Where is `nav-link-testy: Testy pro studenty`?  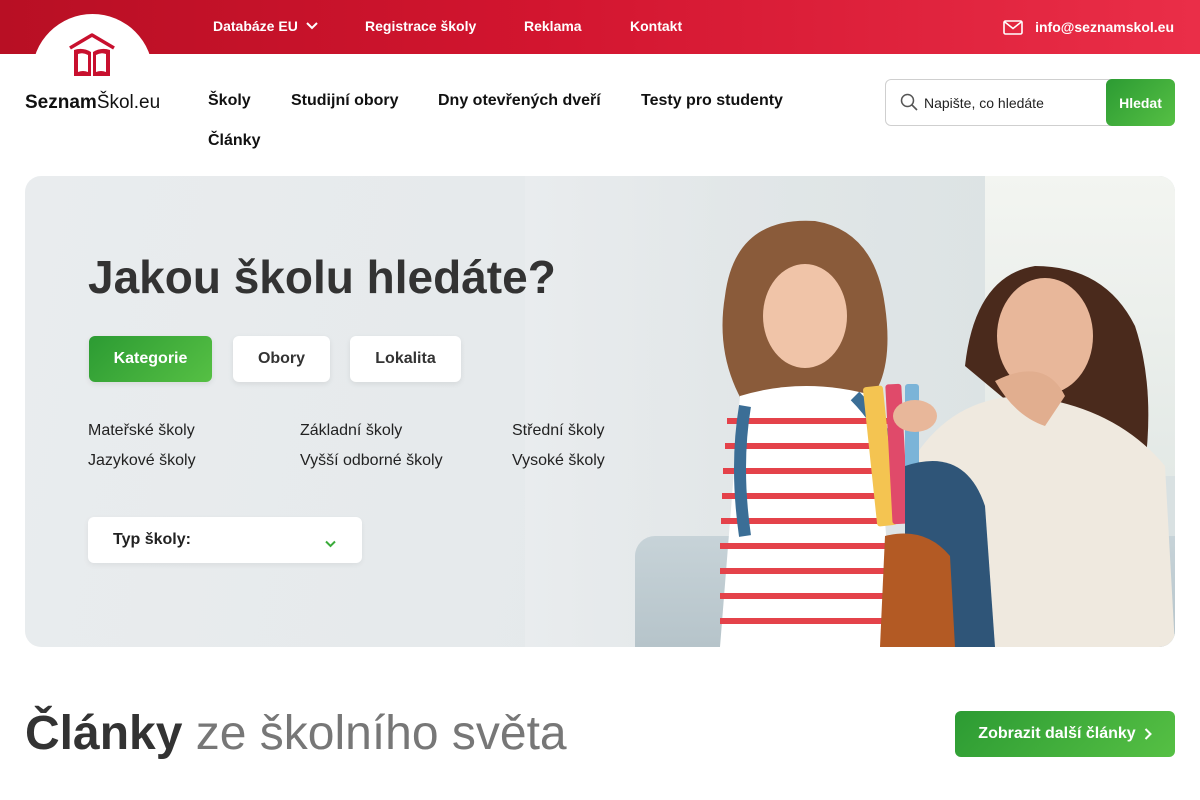 nav-link-testy: Testy pro studenty is located at coordinates (712, 101).